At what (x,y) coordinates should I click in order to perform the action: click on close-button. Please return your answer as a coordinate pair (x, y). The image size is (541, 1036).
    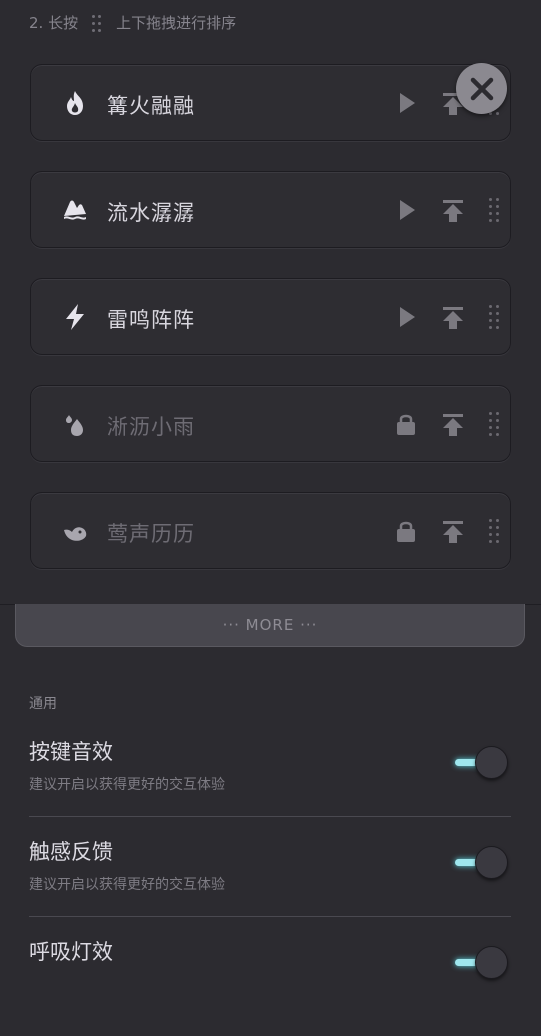
    Looking at the image, I should click on (481, 88).